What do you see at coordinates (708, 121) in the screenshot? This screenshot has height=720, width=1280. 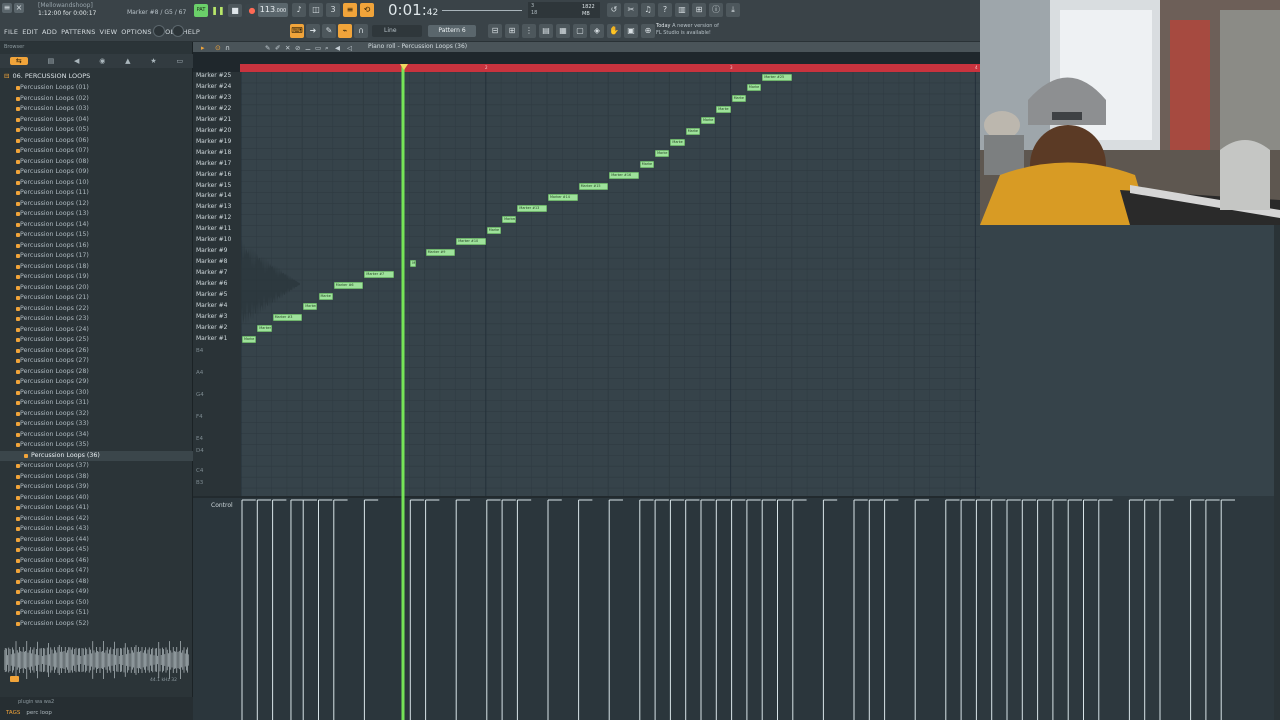 I see `note-21: Marke` at bounding box center [708, 121].